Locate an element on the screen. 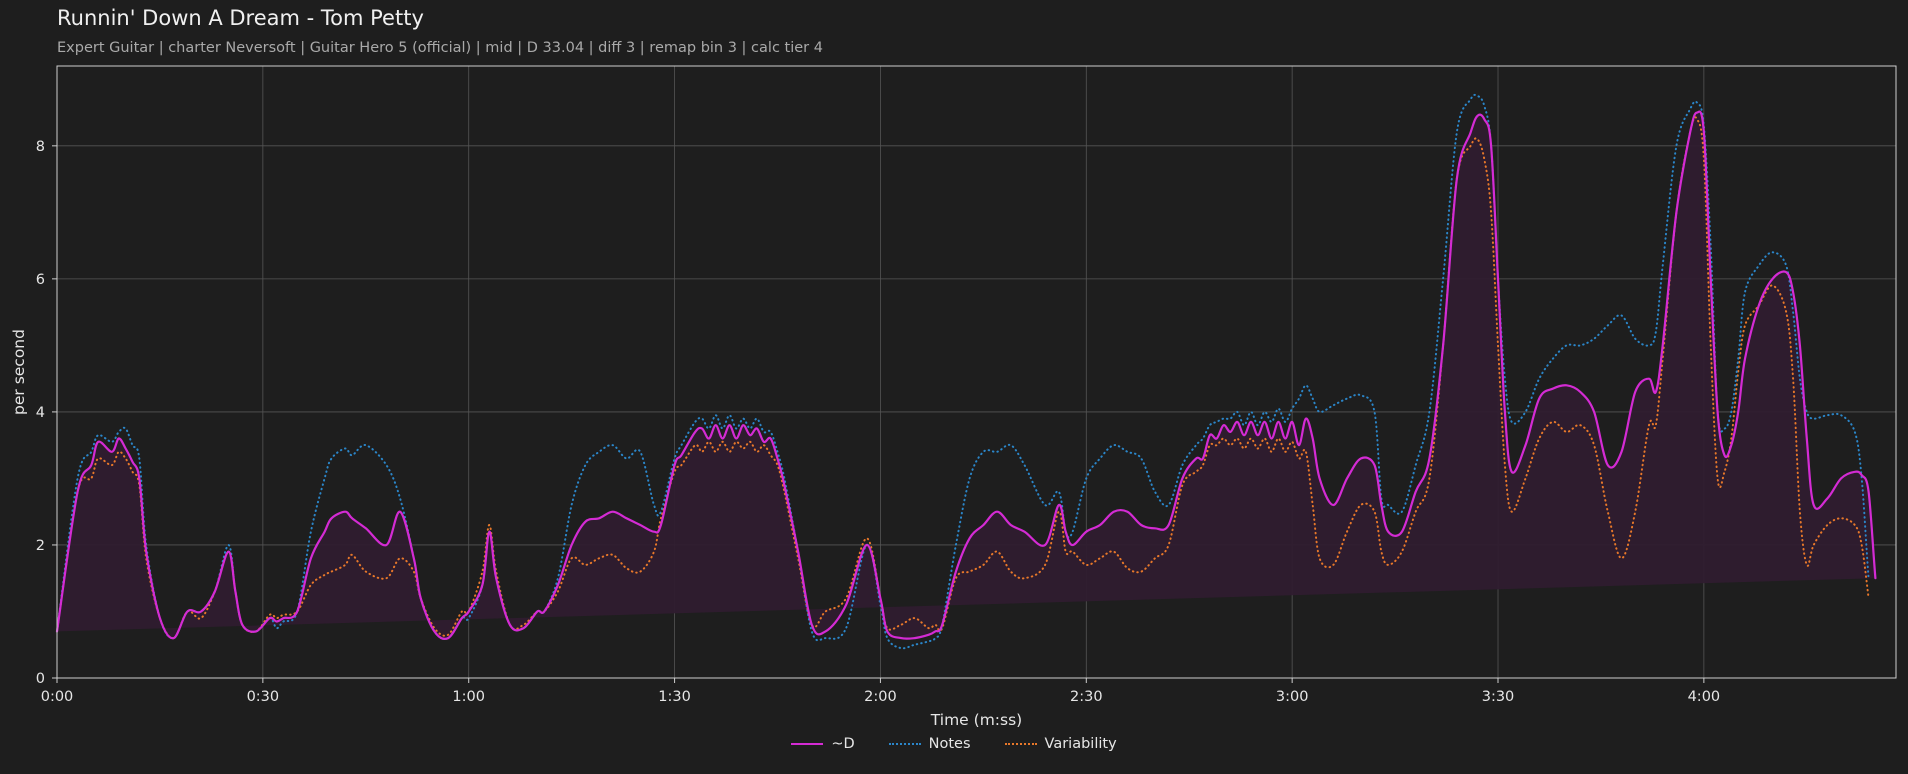 The height and width of the screenshot is (774, 1908). x-tick-label: 1:00 is located at coordinates (468, 697).